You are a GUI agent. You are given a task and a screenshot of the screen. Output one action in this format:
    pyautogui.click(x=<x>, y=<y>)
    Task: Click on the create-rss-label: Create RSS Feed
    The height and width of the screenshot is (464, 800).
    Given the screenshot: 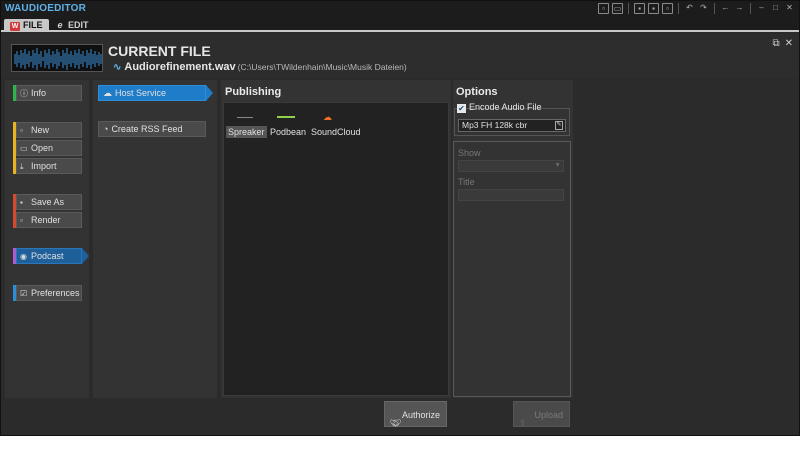 What is the action you would take?
    pyautogui.click(x=147, y=129)
    